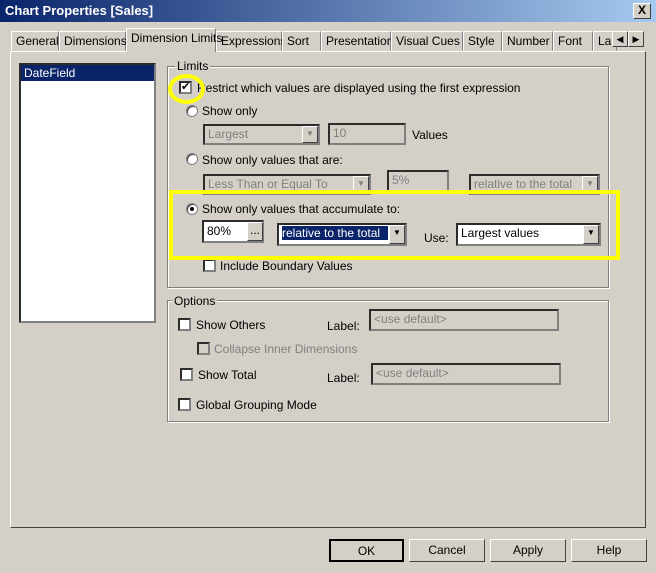 The height and width of the screenshot is (573, 656). Describe the element at coordinates (447, 550) in the screenshot. I see `cancel-button: Cancel` at that location.